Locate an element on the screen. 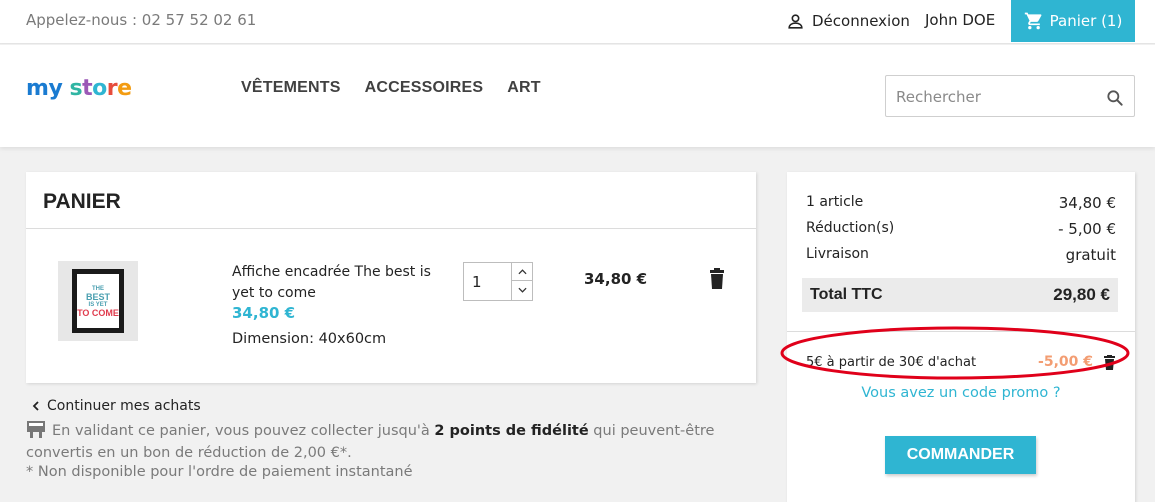 The width and height of the screenshot is (1155, 502). chevron-left-icon is located at coordinates (35, 406).